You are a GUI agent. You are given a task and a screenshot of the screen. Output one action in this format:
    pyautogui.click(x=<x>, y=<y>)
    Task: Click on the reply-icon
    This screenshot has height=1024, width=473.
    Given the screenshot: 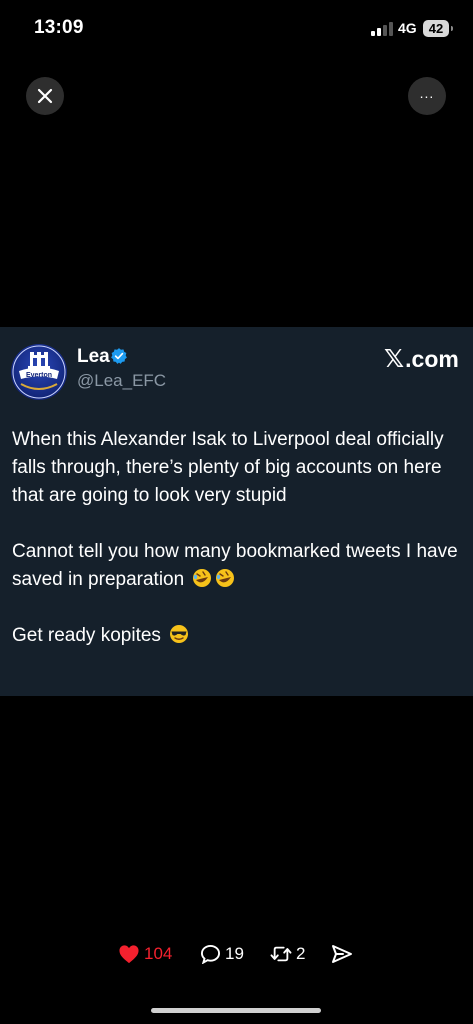 What is the action you would take?
    pyautogui.click(x=210, y=954)
    